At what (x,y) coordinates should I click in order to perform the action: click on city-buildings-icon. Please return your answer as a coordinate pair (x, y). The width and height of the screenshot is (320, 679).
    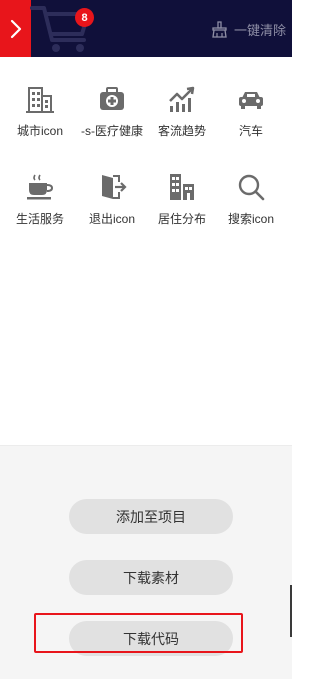
    Looking at the image, I should click on (40, 100).